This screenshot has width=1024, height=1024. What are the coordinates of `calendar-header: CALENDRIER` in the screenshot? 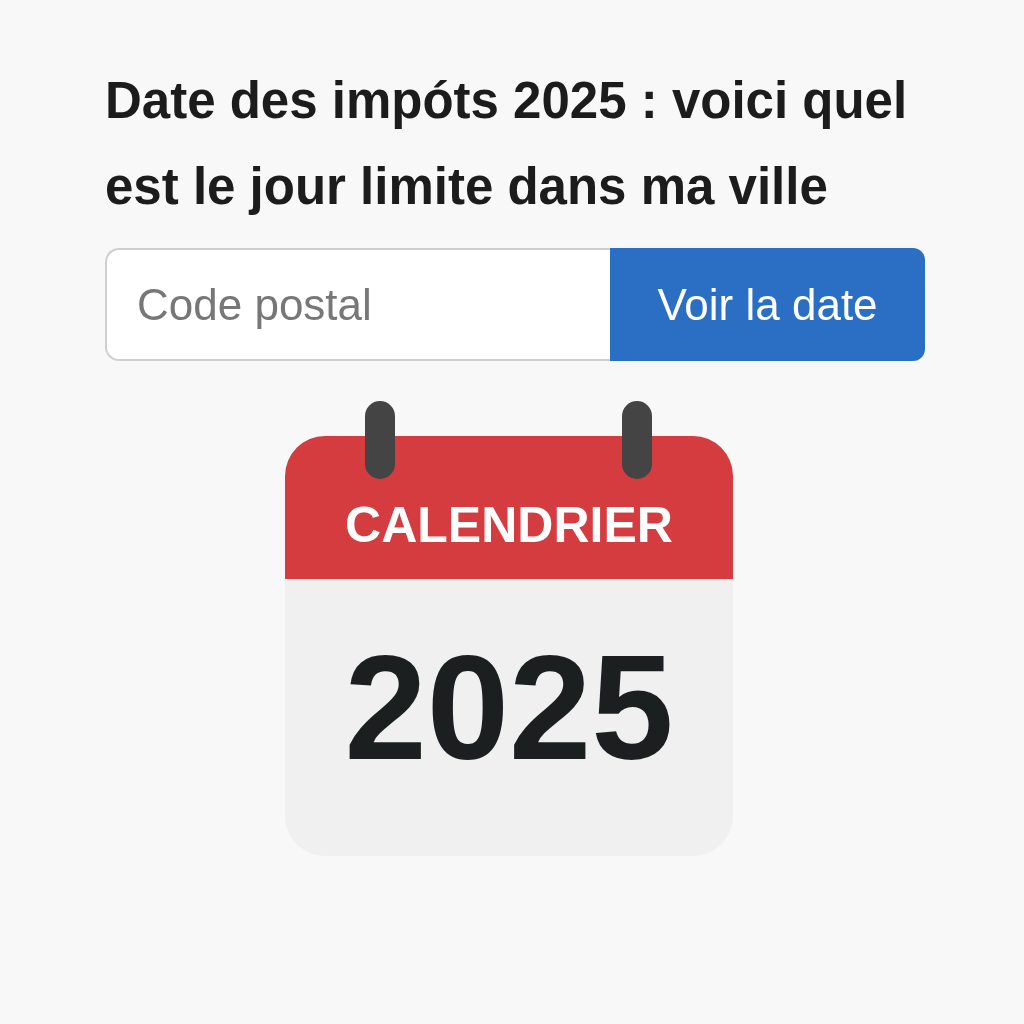 It's located at (509, 507).